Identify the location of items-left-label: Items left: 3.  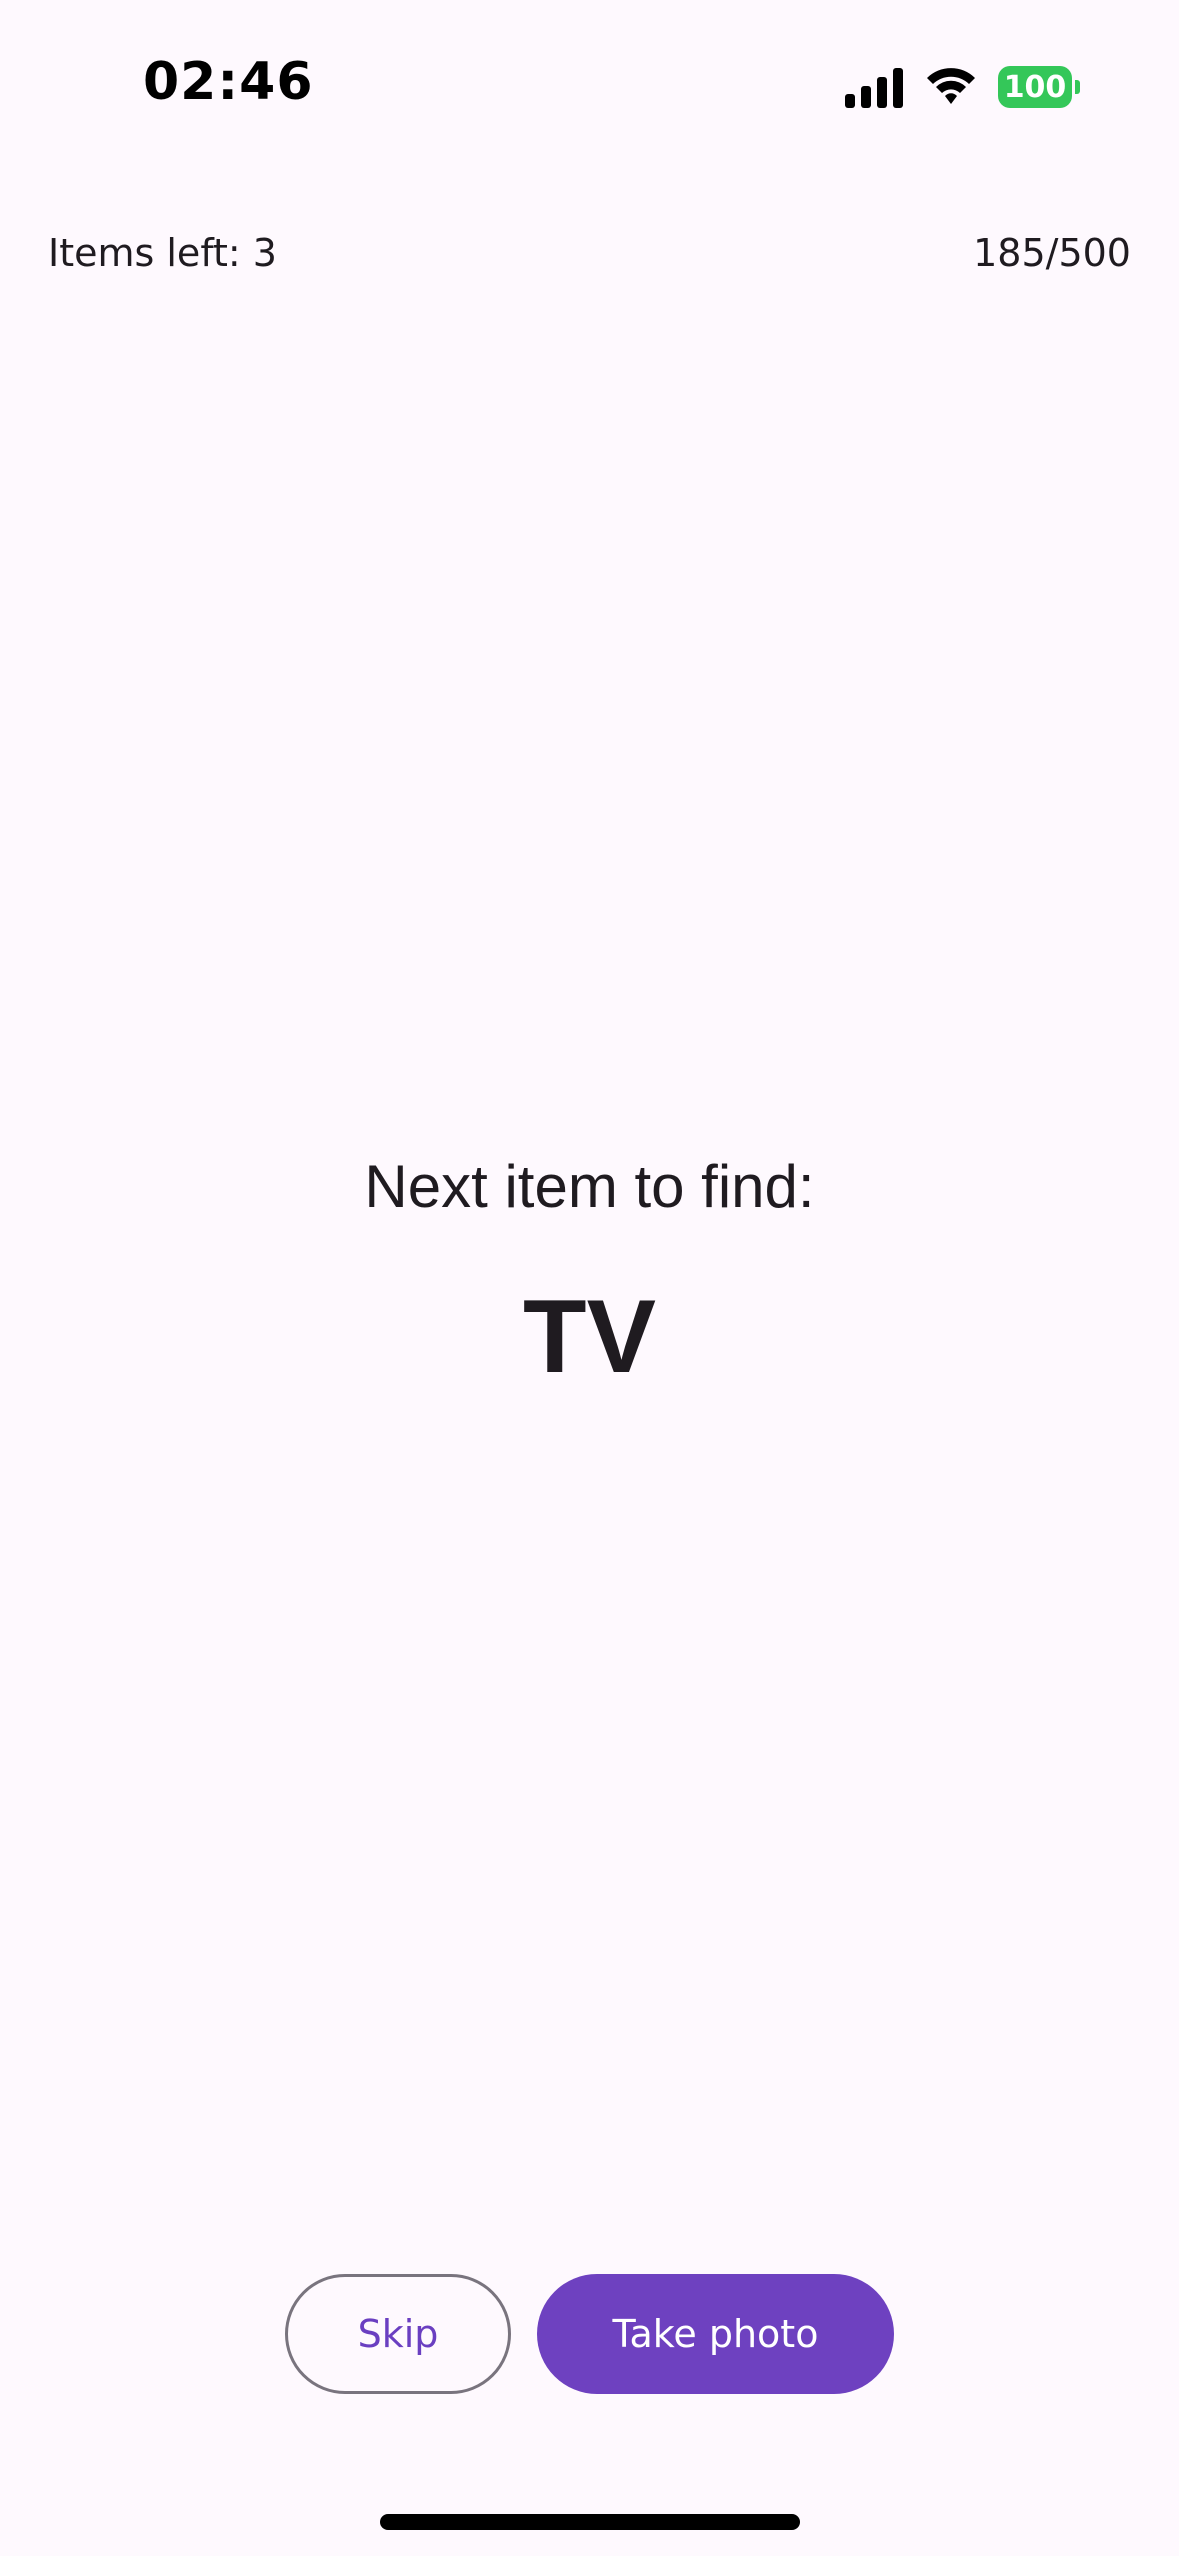
(162, 253).